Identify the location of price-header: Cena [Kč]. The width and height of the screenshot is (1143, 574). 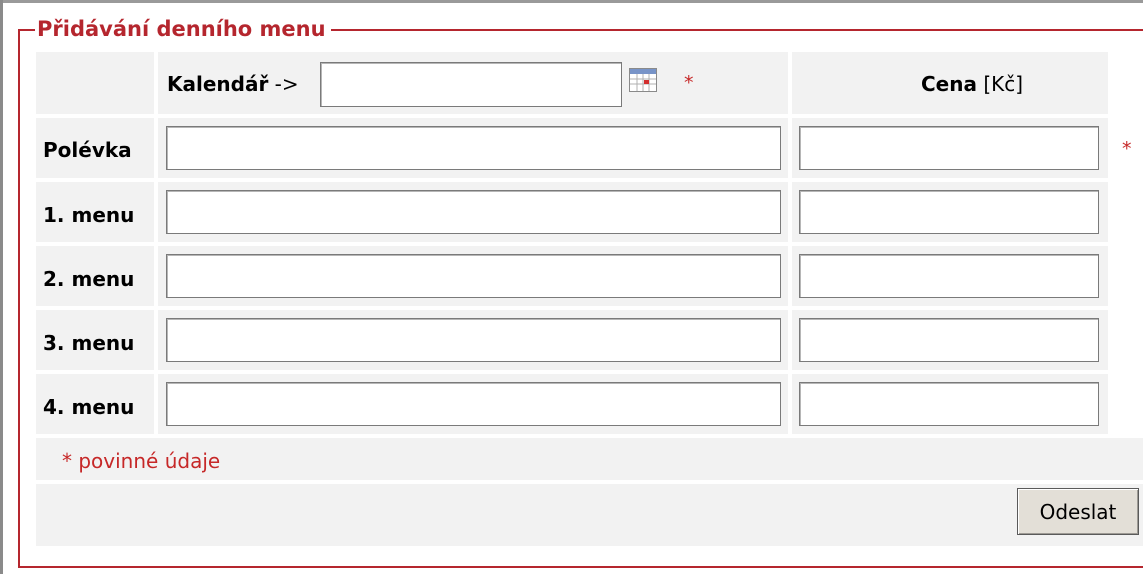
(972, 84).